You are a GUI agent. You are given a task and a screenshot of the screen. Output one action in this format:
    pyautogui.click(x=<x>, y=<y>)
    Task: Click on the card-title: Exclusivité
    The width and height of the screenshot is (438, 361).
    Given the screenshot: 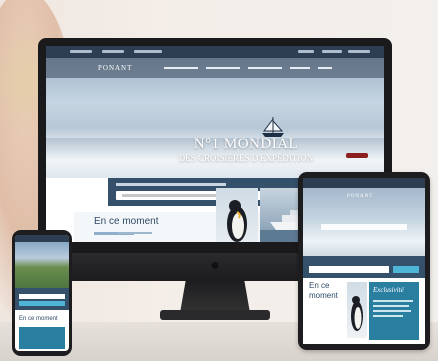 What is the action you would take?
    pyautogui.click(x=388, y=290)
    